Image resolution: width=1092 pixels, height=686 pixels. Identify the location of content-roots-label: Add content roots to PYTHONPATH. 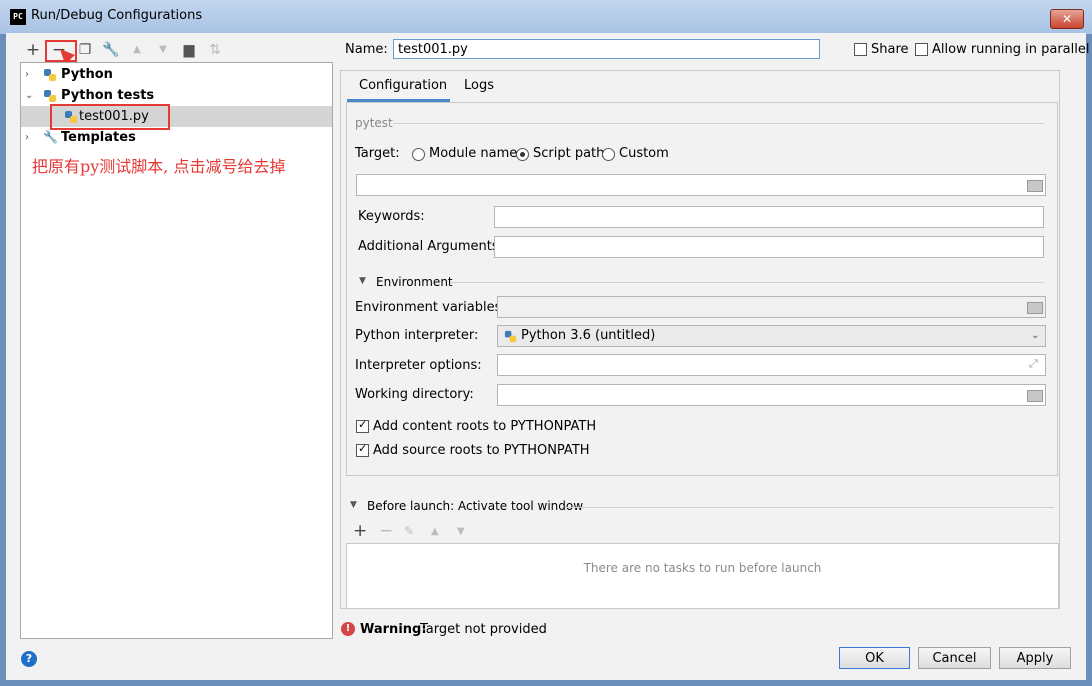
(485, 426).